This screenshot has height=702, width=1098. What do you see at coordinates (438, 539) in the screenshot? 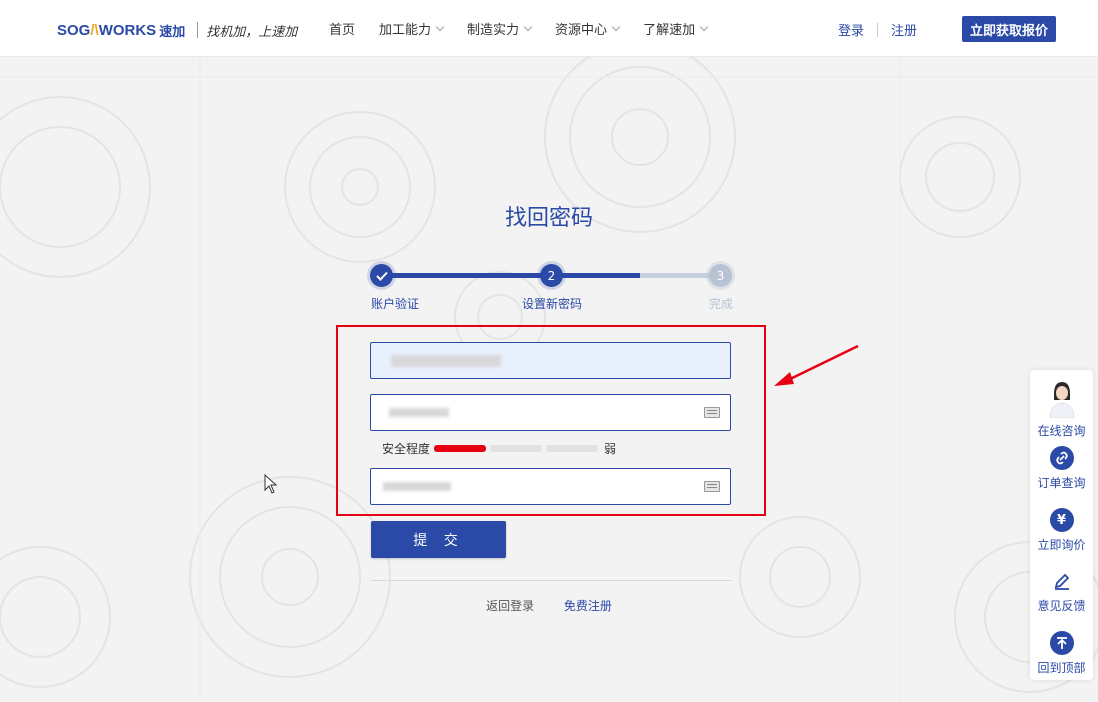
I see `submit-button: 提 交` at bounding box center [438, 539].